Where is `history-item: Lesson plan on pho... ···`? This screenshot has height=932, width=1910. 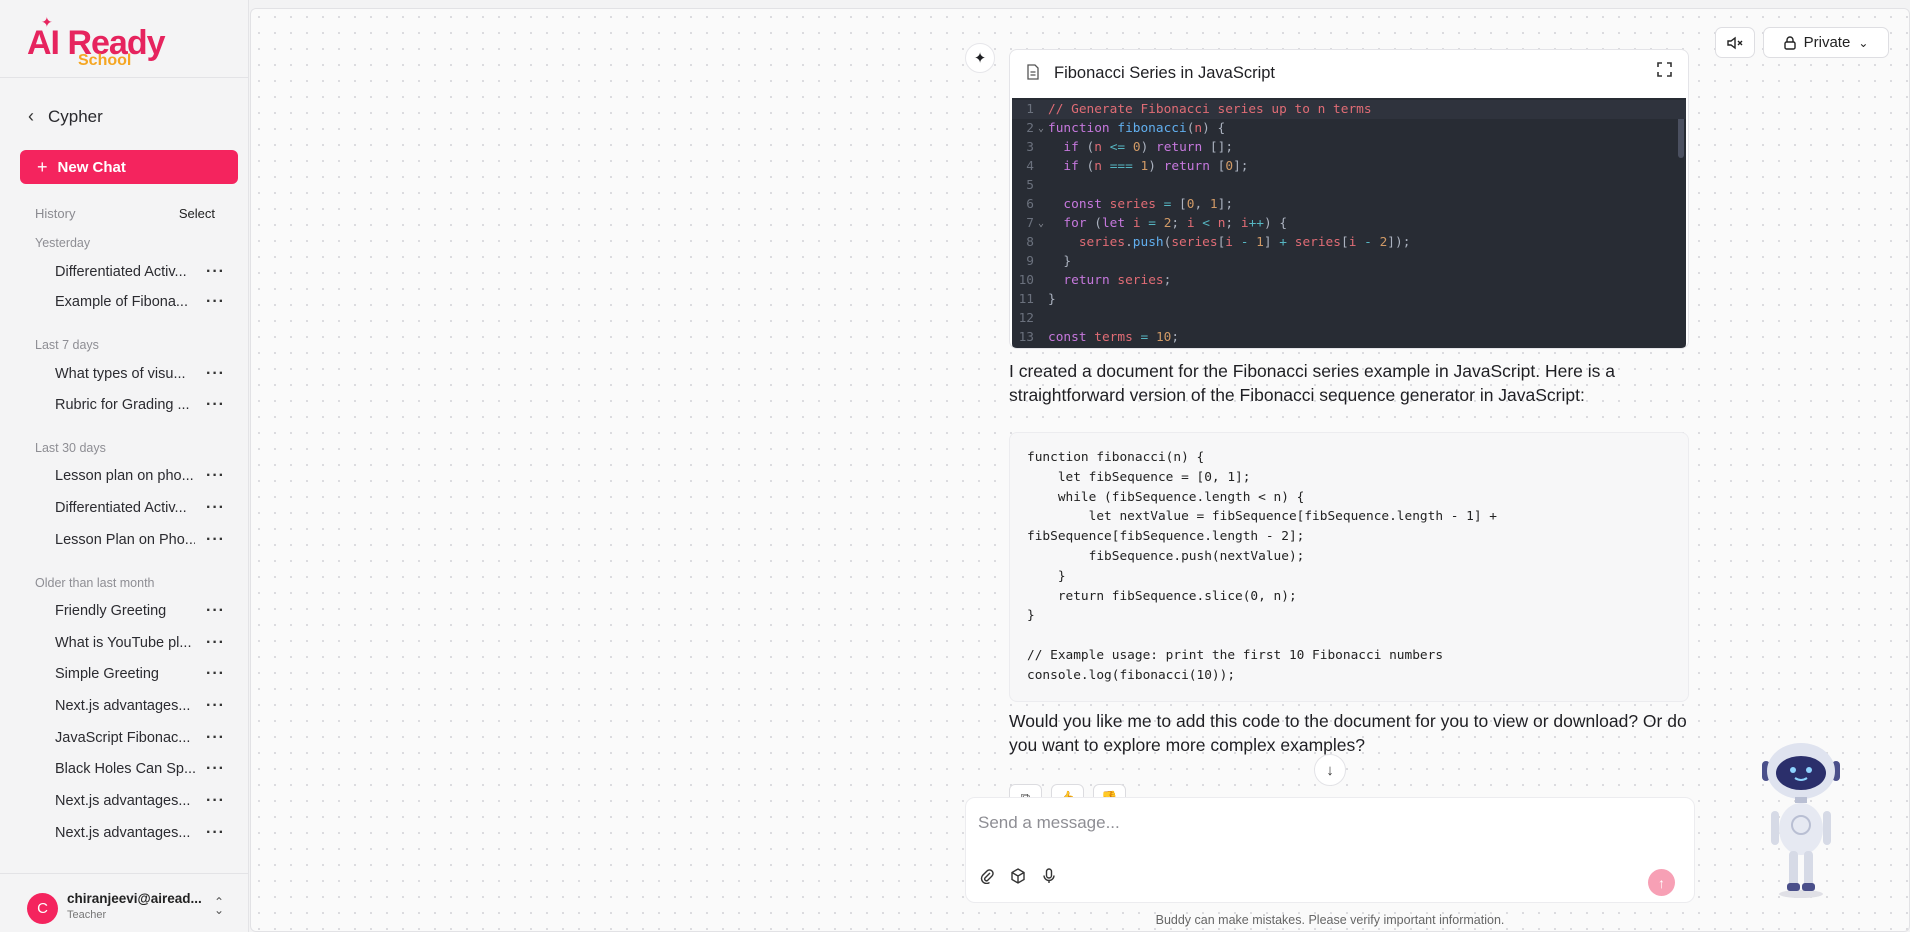 history-item: Lesson plan on pho... ··· is located at coordinates (140, 476).